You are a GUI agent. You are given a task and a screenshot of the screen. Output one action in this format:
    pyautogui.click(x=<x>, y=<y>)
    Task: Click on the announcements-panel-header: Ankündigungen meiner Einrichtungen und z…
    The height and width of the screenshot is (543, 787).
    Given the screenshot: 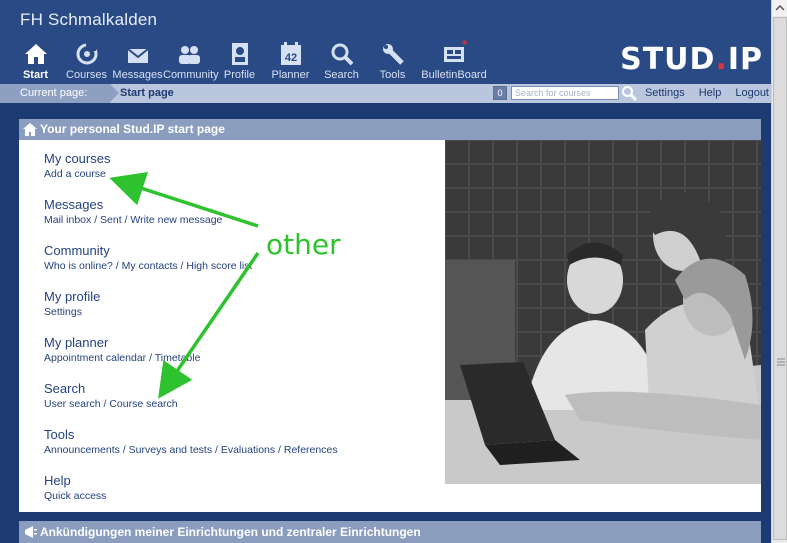 What is the action you would take?
    pyautogui.click(x=390, y=532)
    